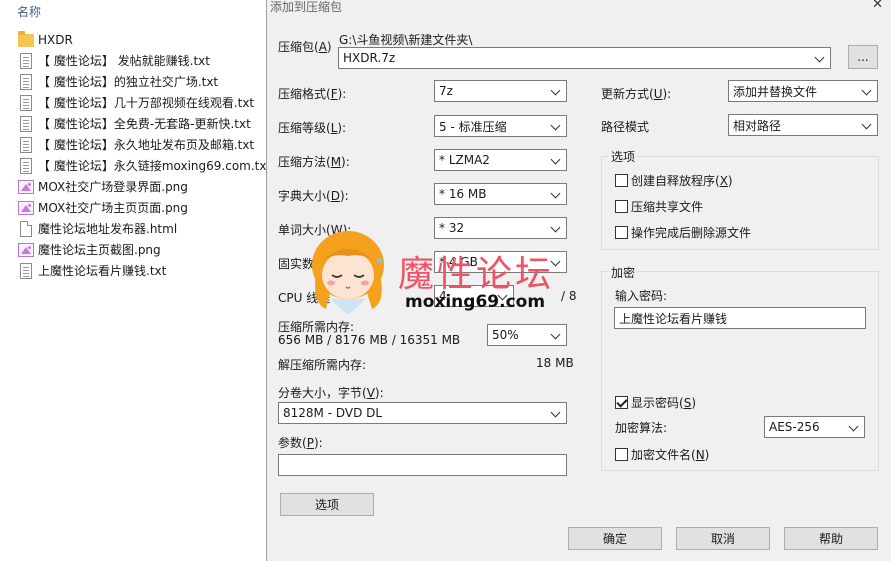 This screenshot has height=561, width=891. What do you see at coordinates (500, 91) in the screenshot?
I see `format-select: 7z` at bounding box center [500, 91].